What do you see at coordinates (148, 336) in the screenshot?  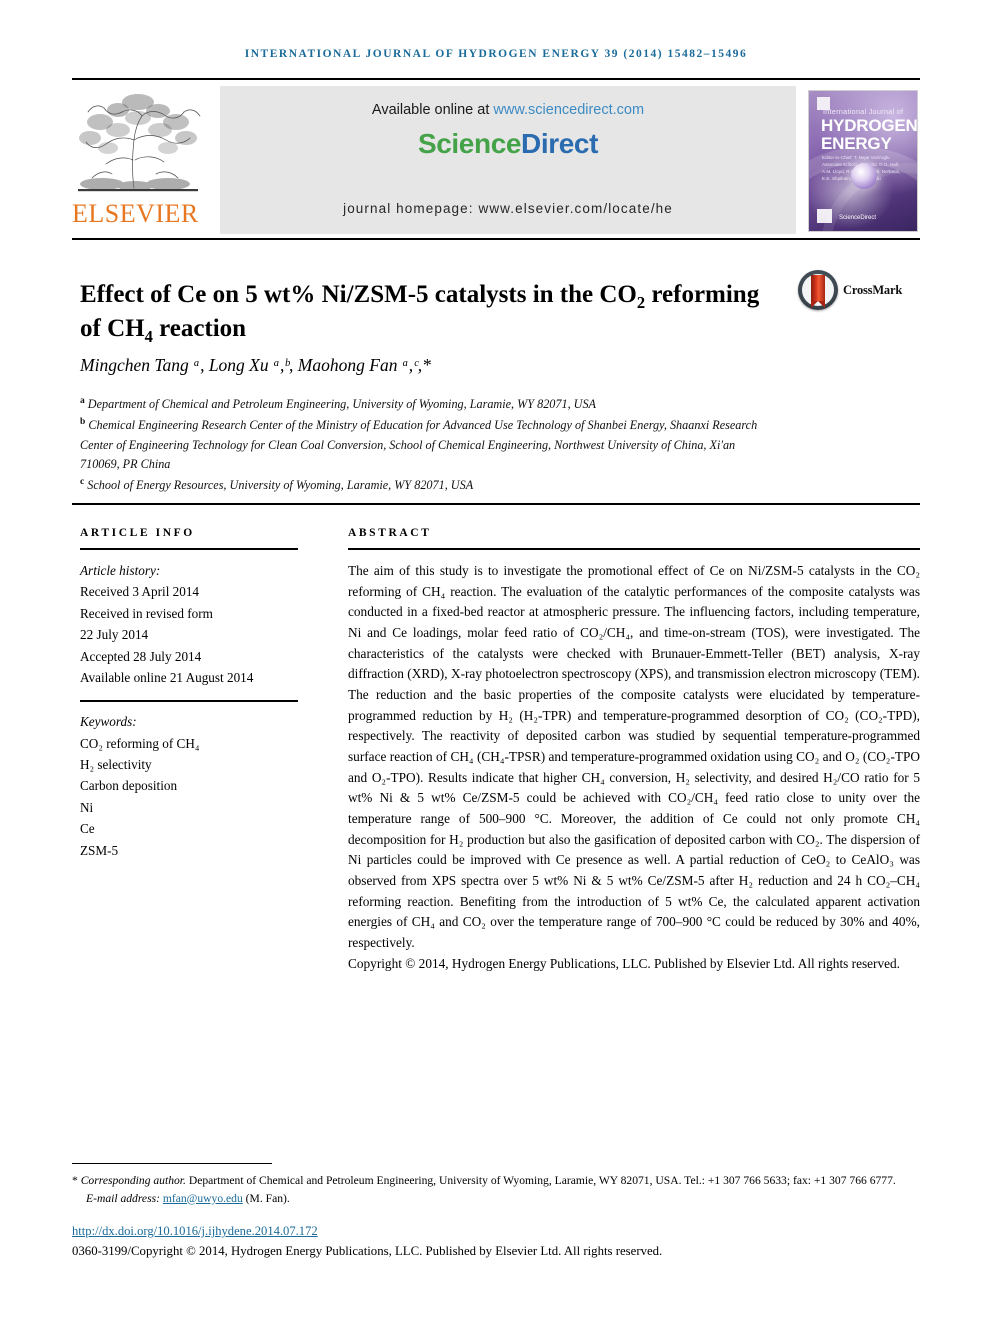 I see `title-subscript-2: 4` at bounding box center [148, 336].